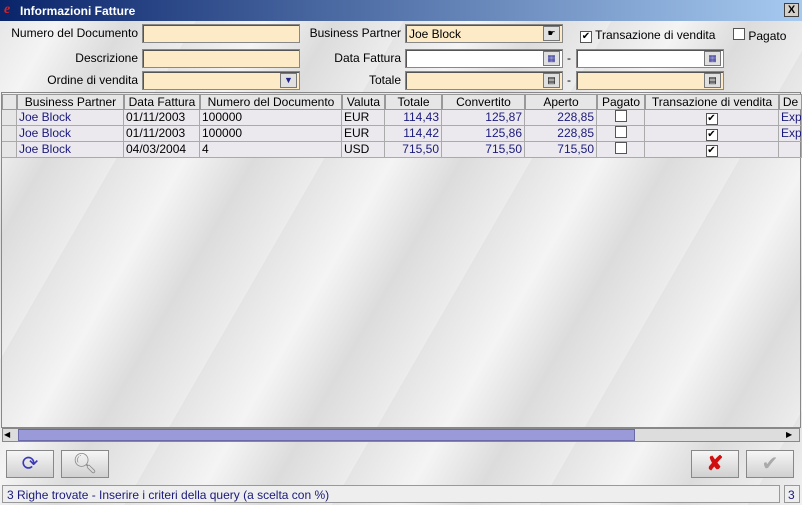 The width and height of the screenshot is (802, 505). I want to click on document-number-label: Numero del Documento, so click(74, 33).